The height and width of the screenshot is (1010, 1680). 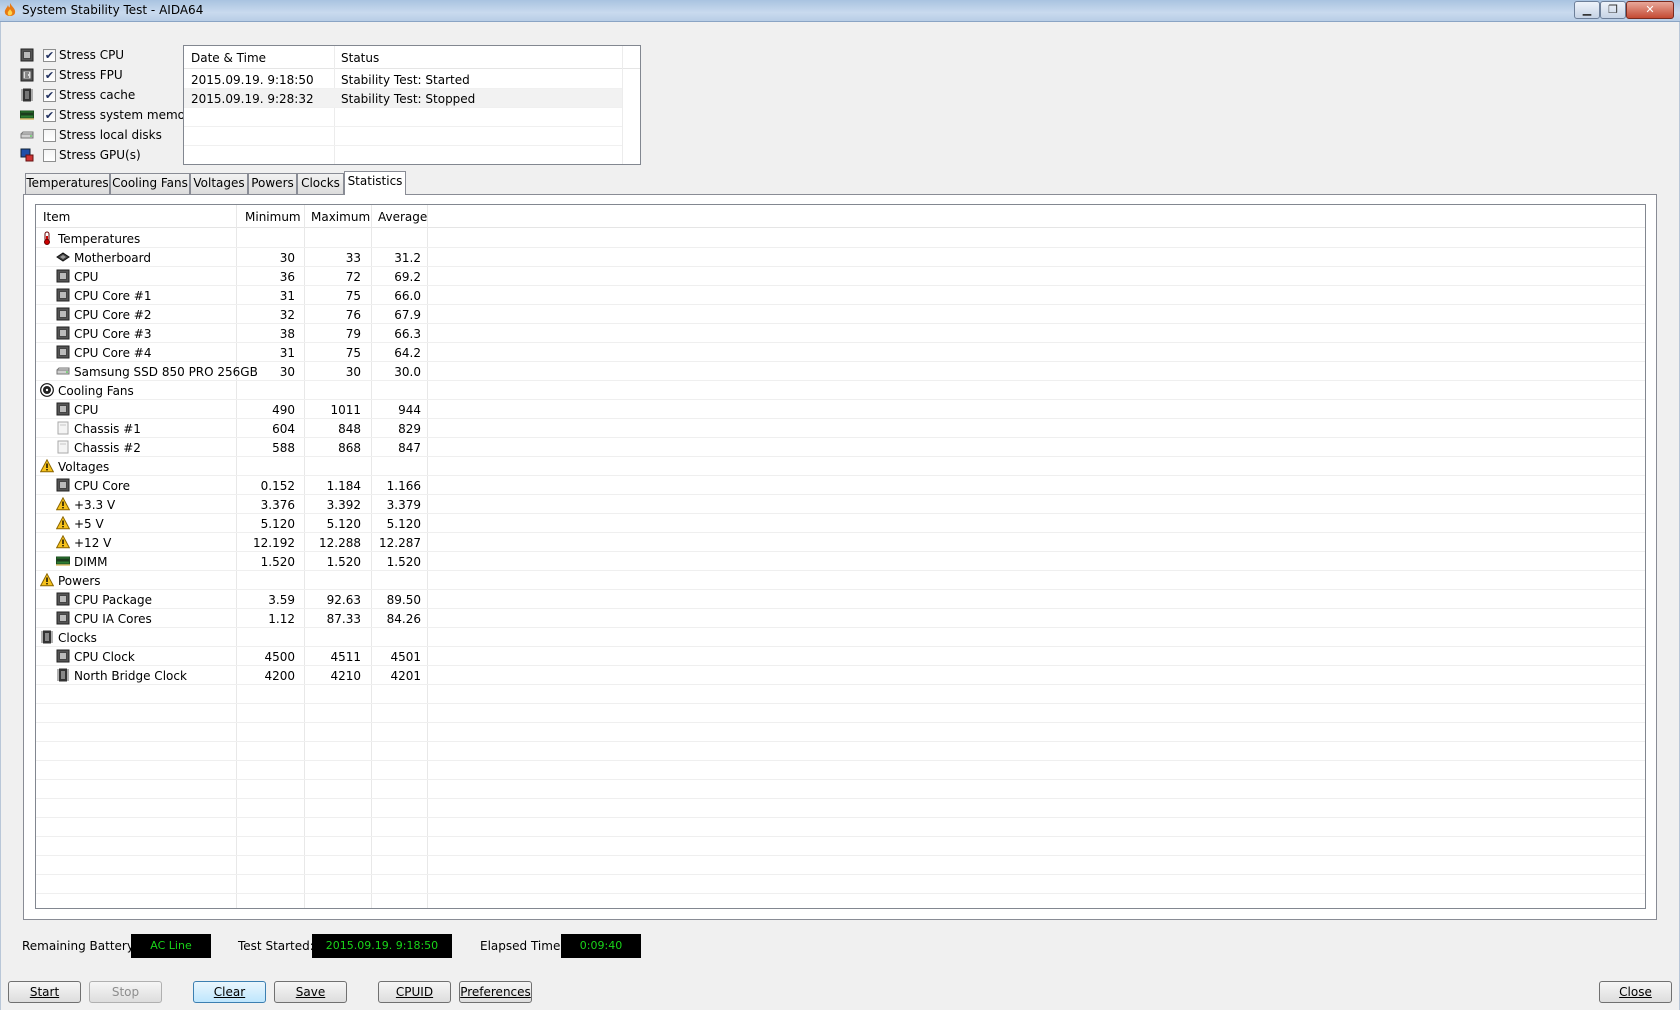 What do you see at coordinates (150, 183) in the screenshot?
I see `tab-cooling-fans: Cooling Fans` at bounding box center [150, 183].